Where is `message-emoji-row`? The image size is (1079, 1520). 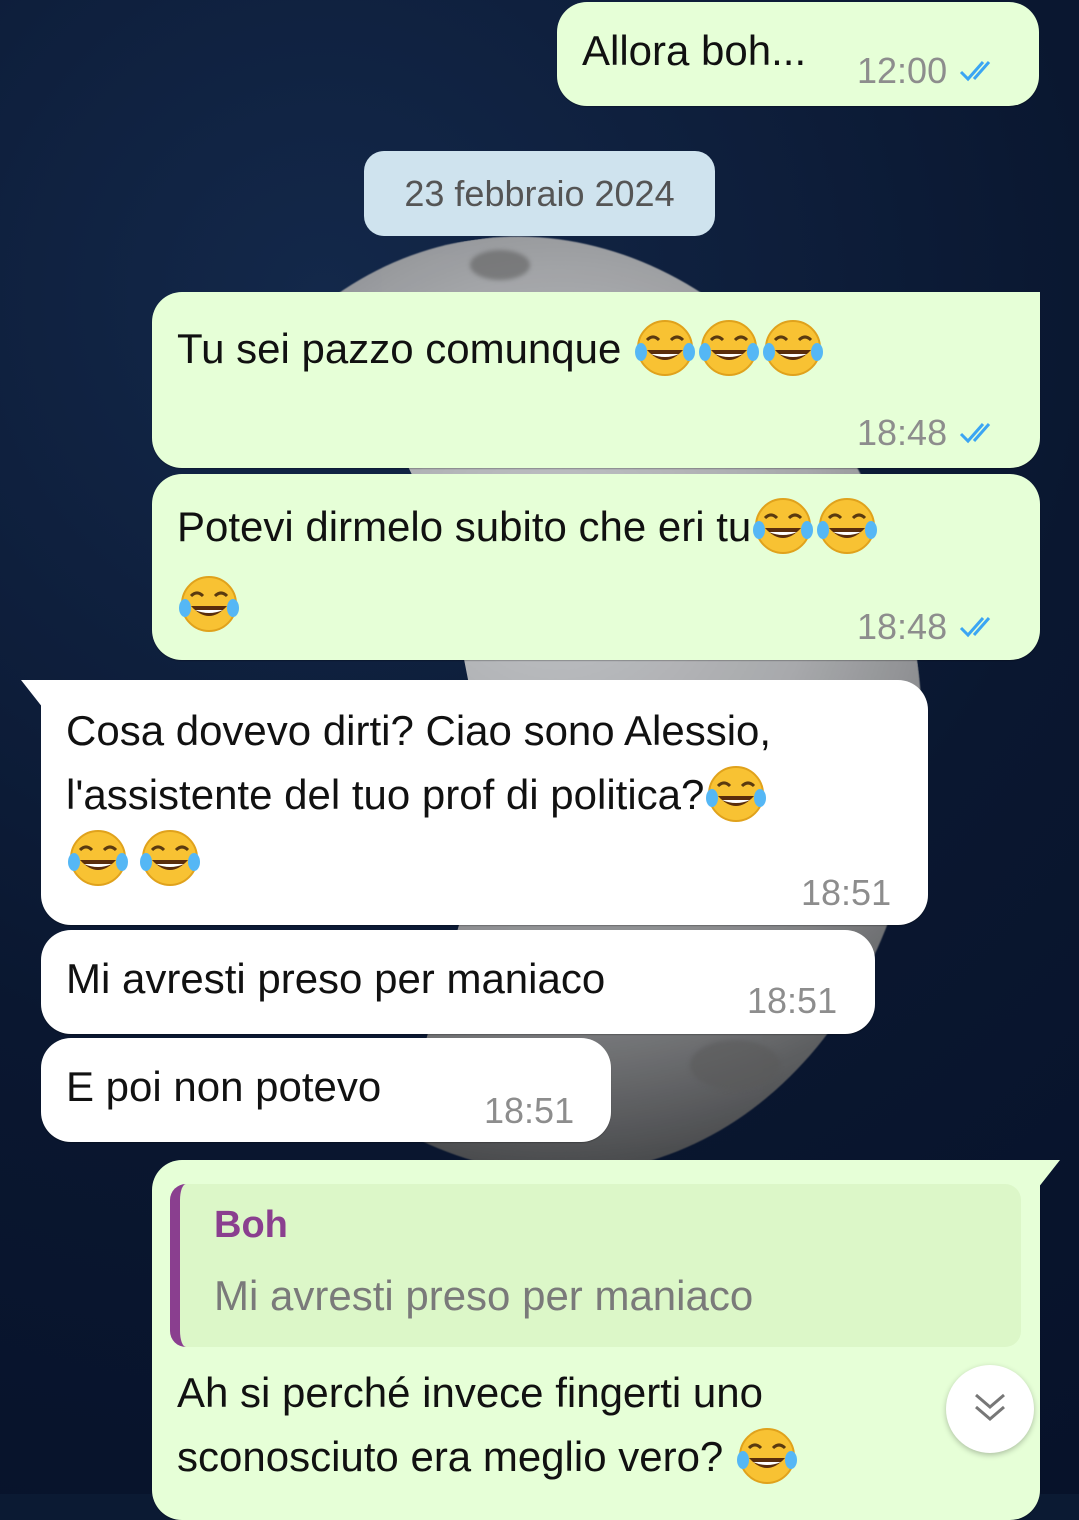
message-emoji-row is located at coordinates (134, 861).